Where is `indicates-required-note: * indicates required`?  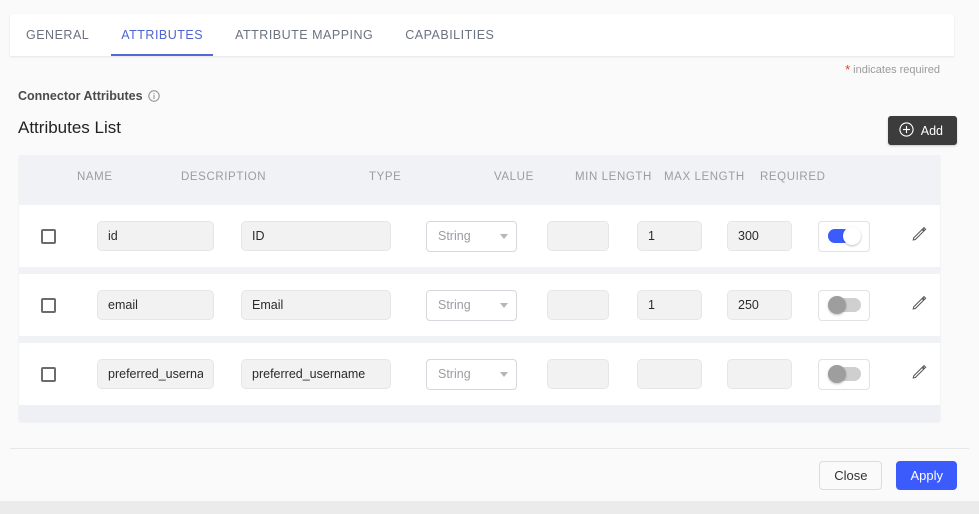
indicates-required-note: * indicates required is located at coordinates (892, 69).